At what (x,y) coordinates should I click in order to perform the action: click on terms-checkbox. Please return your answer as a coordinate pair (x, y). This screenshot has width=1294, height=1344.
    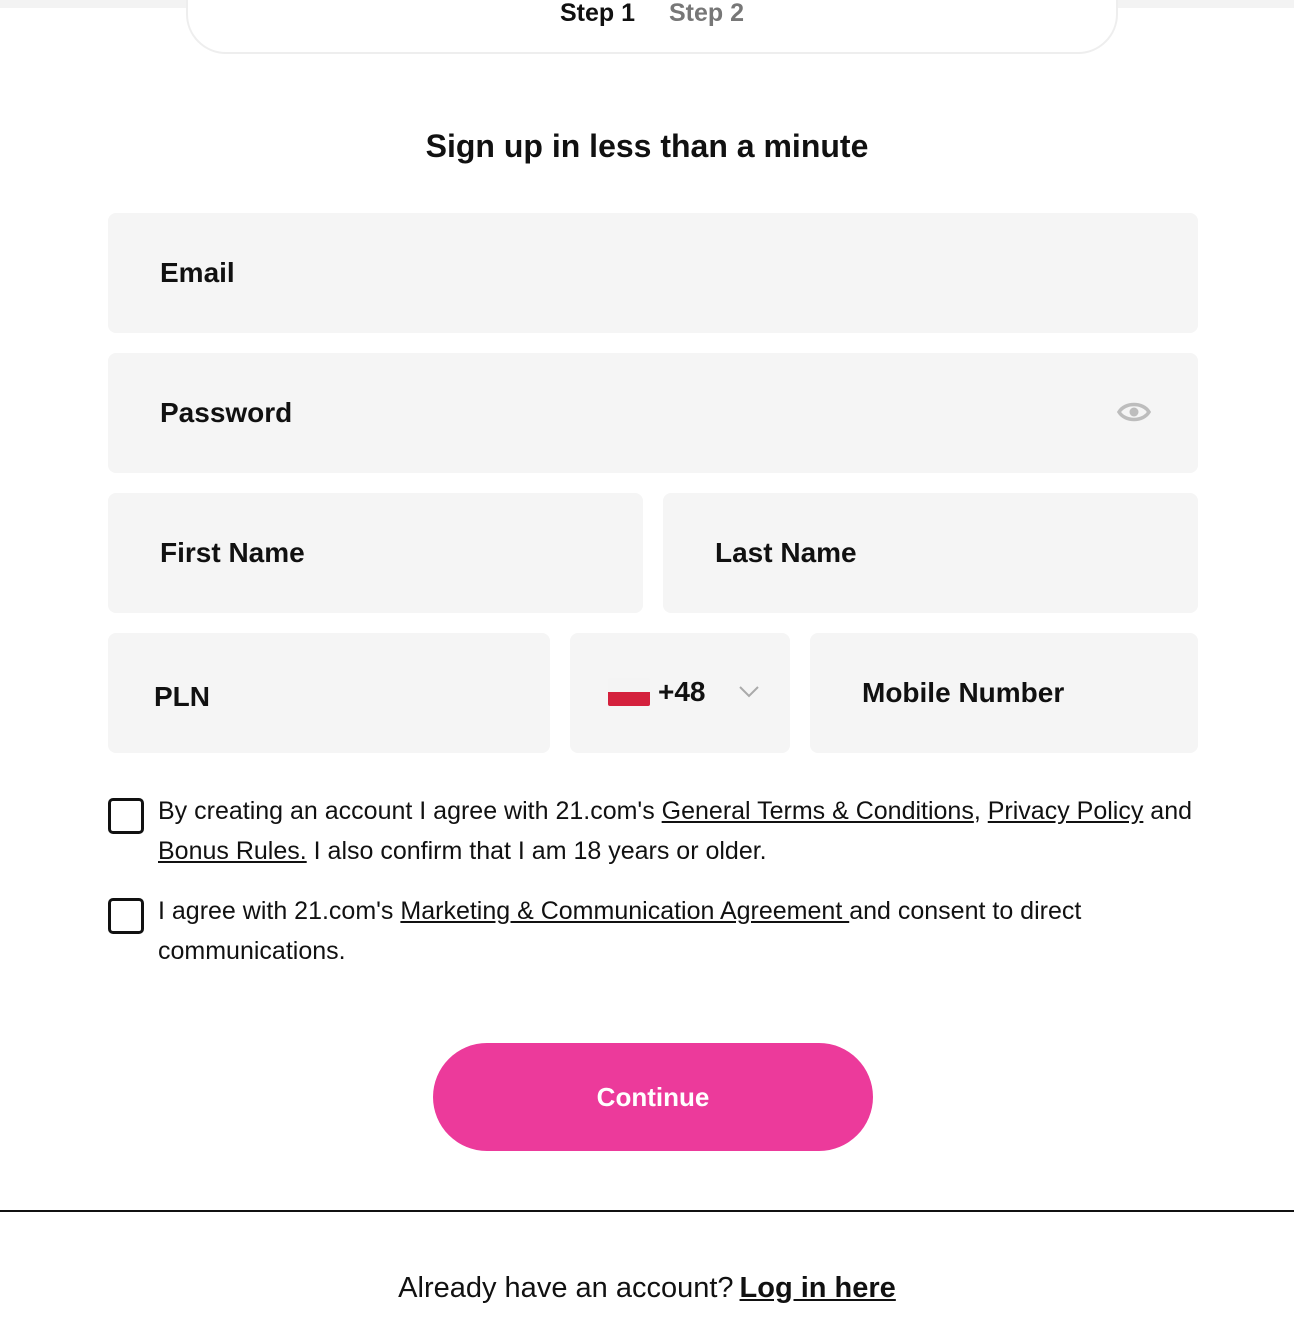
    Looking at the image, I should click on (126, 816).